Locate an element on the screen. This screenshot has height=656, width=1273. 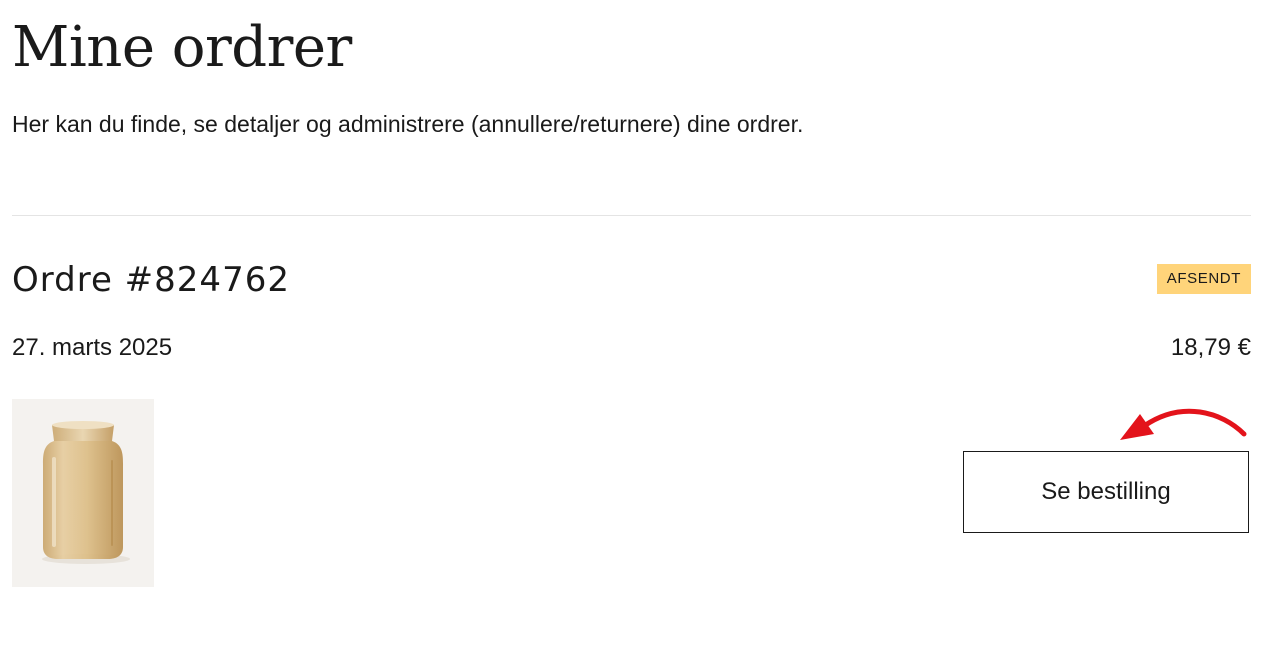
order-number: Ordre #824762 is located at coordinates (151, 280).